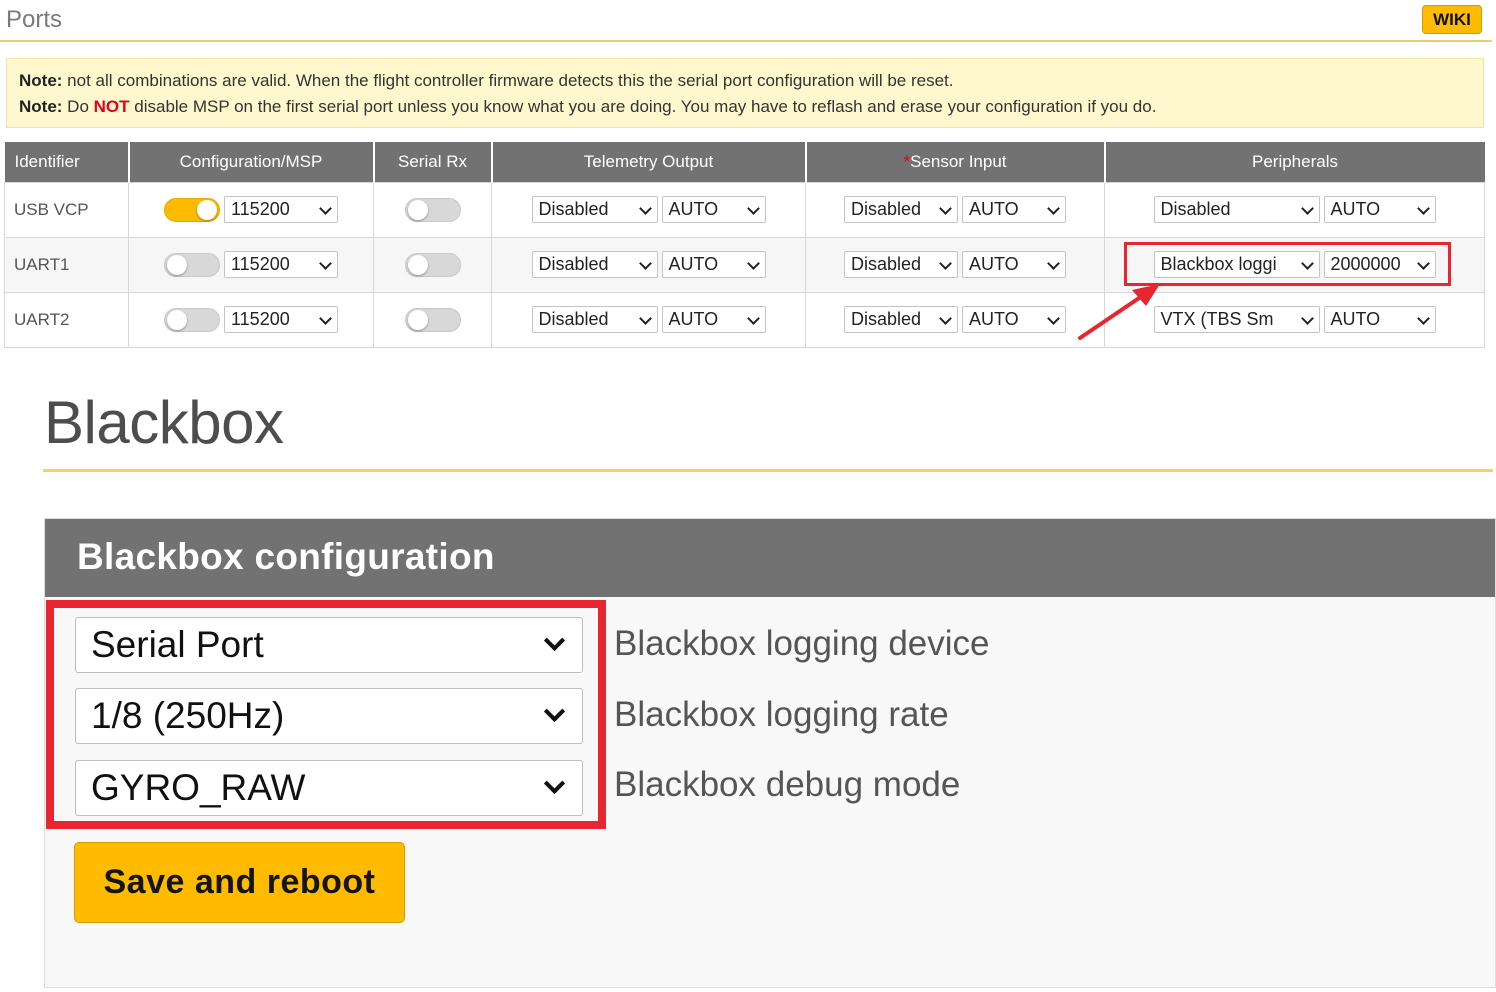 The height and width of the screenshot is (992, 1496). I want to click on cell-telemetry: Disabled AUTO, so click(648, 319).